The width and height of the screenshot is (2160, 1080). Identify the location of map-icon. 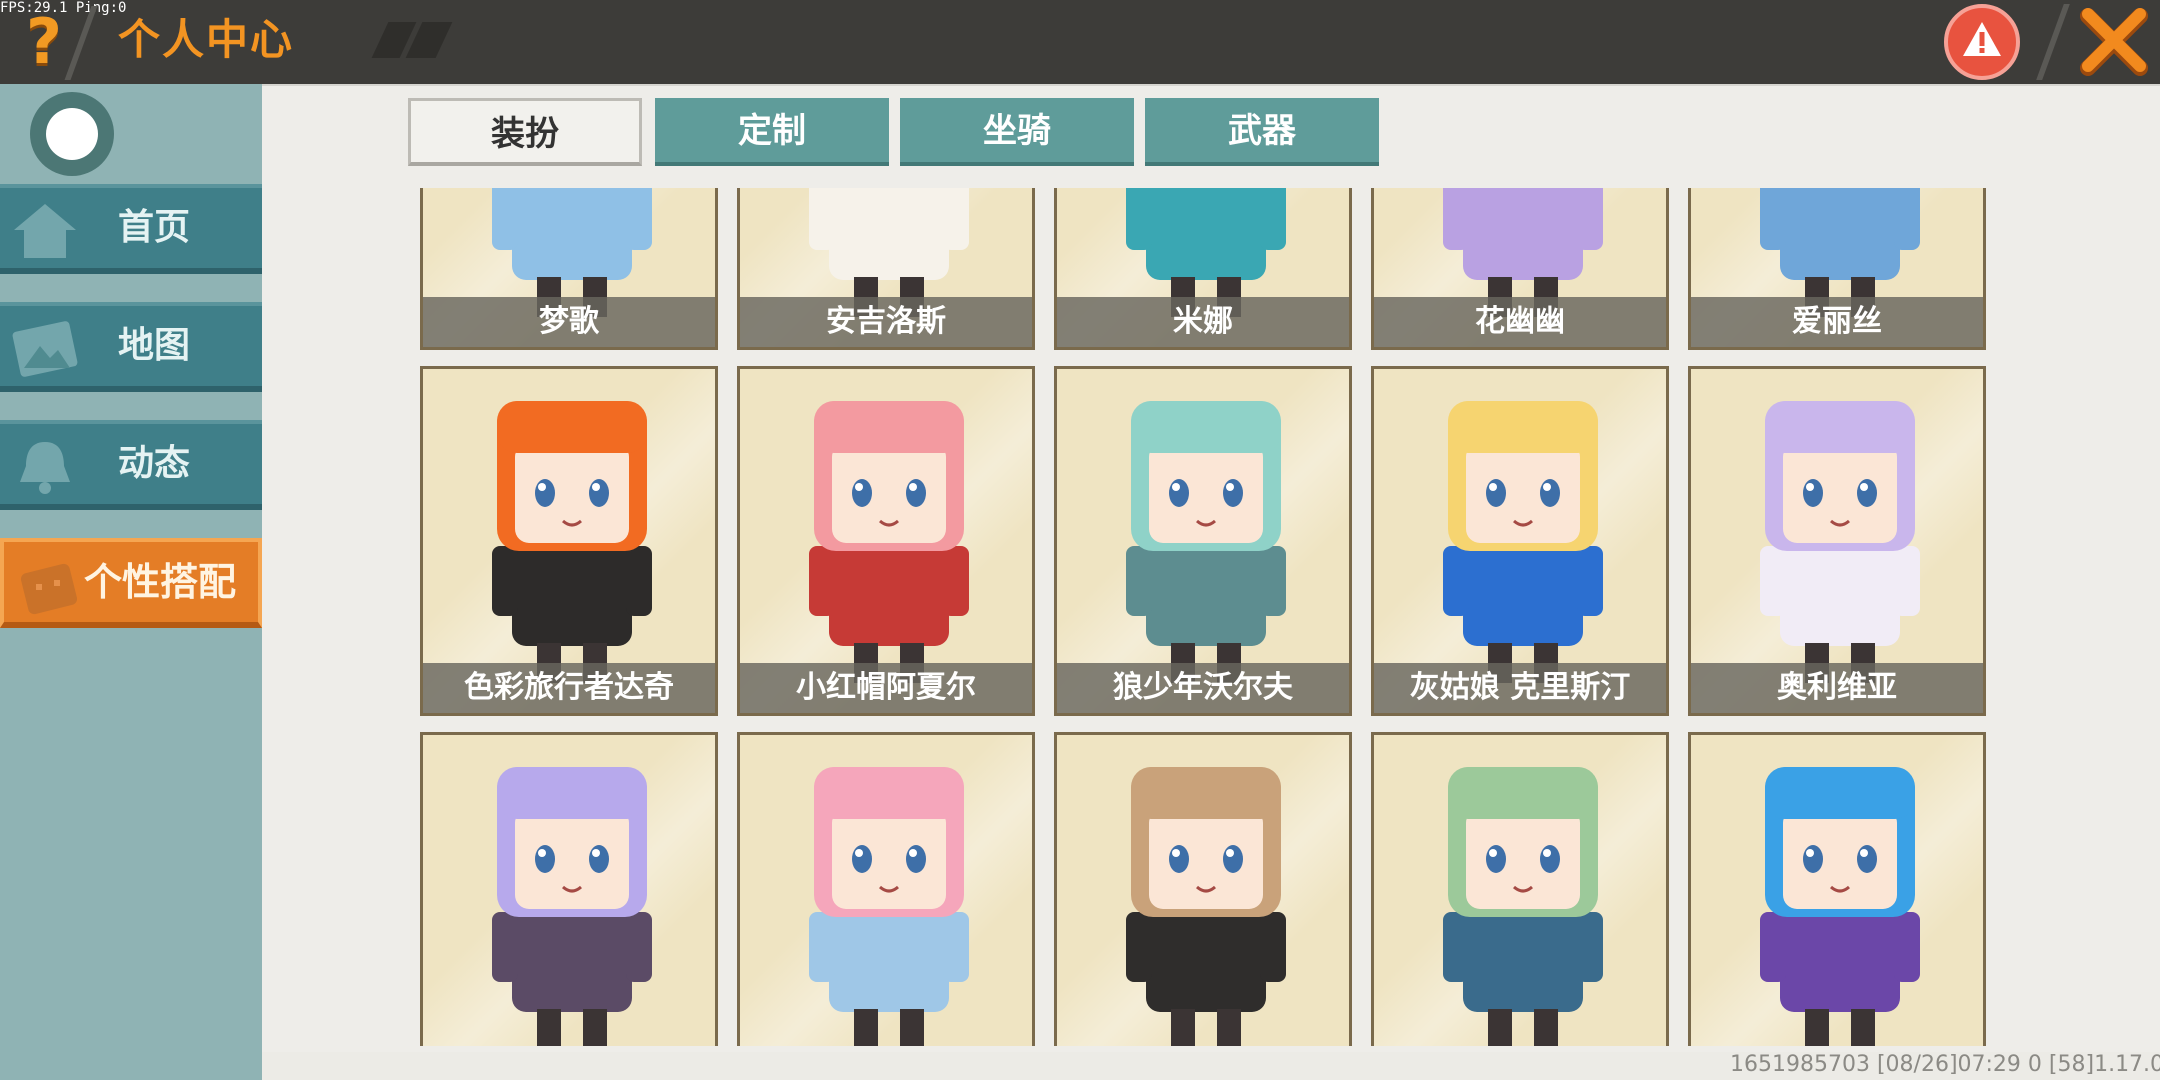
(45, 349).